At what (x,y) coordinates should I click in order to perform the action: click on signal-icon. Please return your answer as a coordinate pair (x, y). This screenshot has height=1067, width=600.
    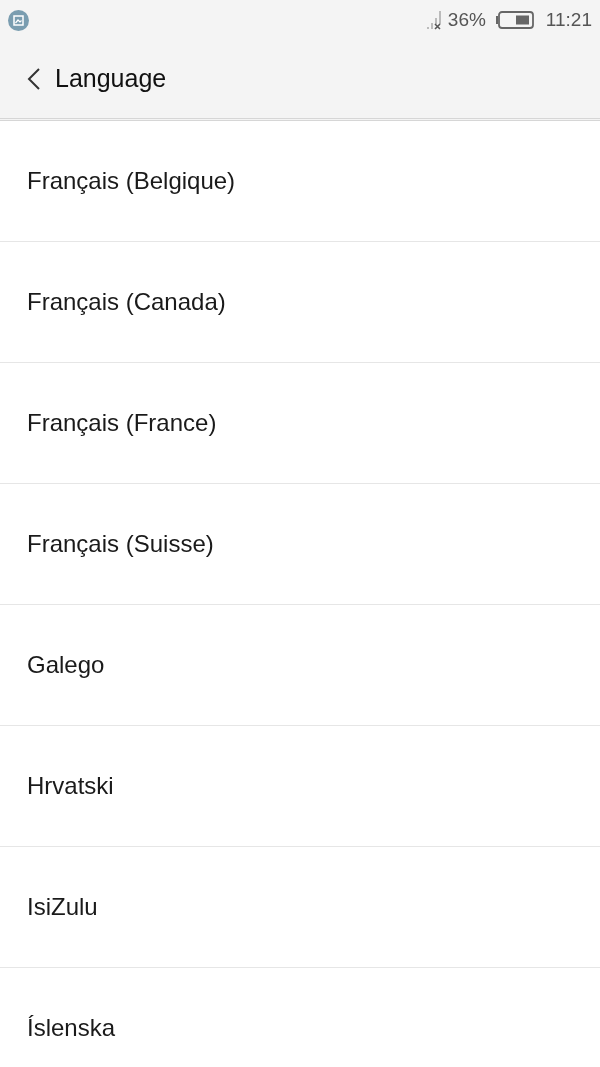
    Looking at the image, I should click on (433, 20).